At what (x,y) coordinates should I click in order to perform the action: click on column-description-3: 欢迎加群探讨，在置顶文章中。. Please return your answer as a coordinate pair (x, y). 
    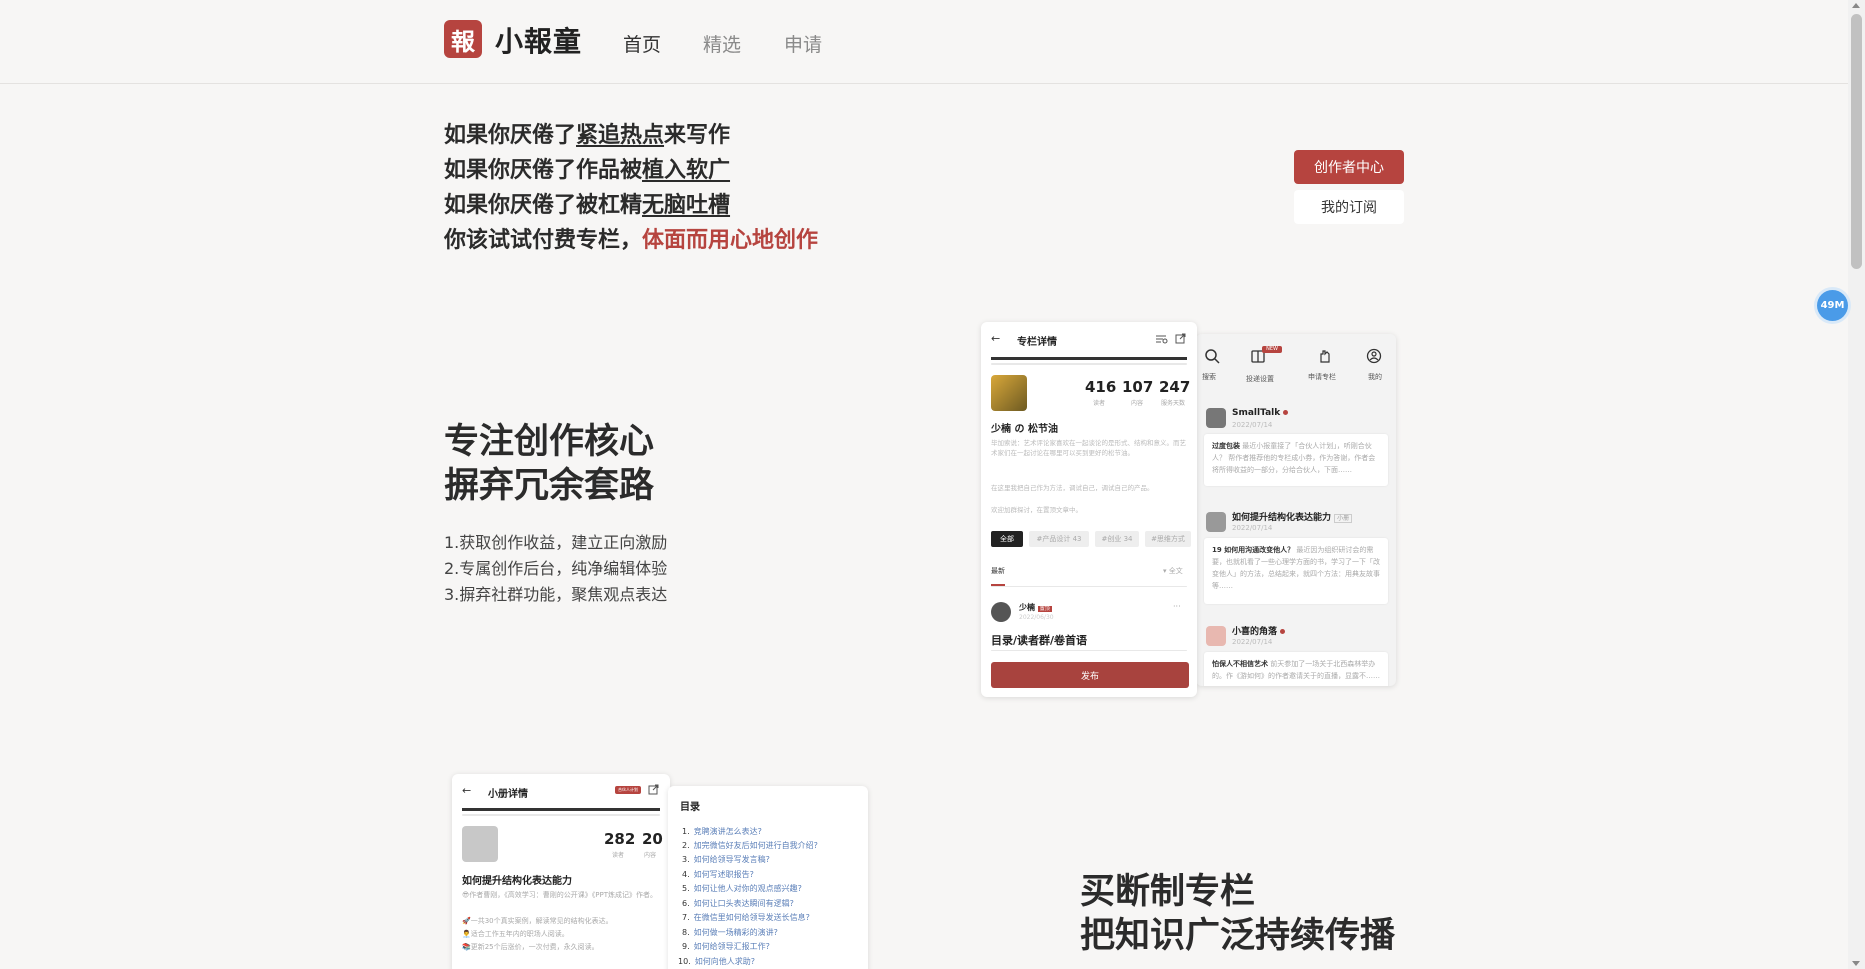
    Looking at the image, I should click on (1036, 510).